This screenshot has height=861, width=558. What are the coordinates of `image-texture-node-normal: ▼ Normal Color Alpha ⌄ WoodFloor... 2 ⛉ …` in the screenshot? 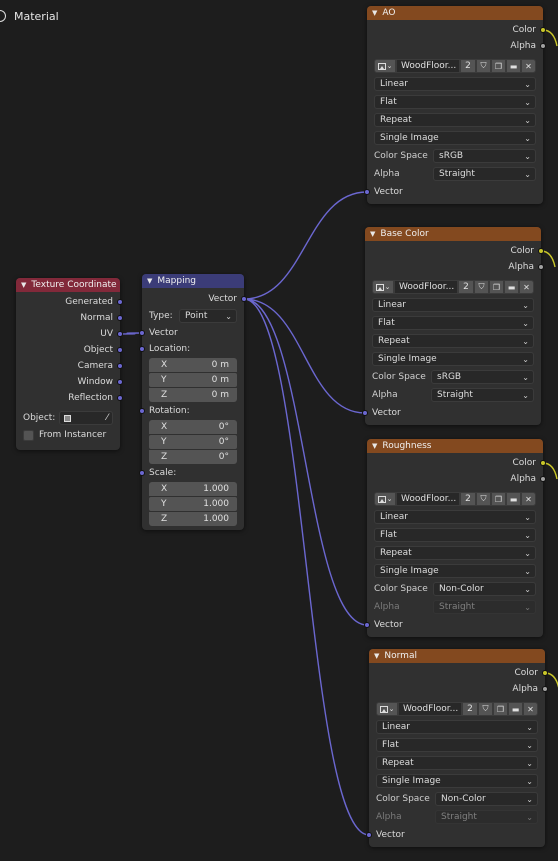 It's located at (457, 748).